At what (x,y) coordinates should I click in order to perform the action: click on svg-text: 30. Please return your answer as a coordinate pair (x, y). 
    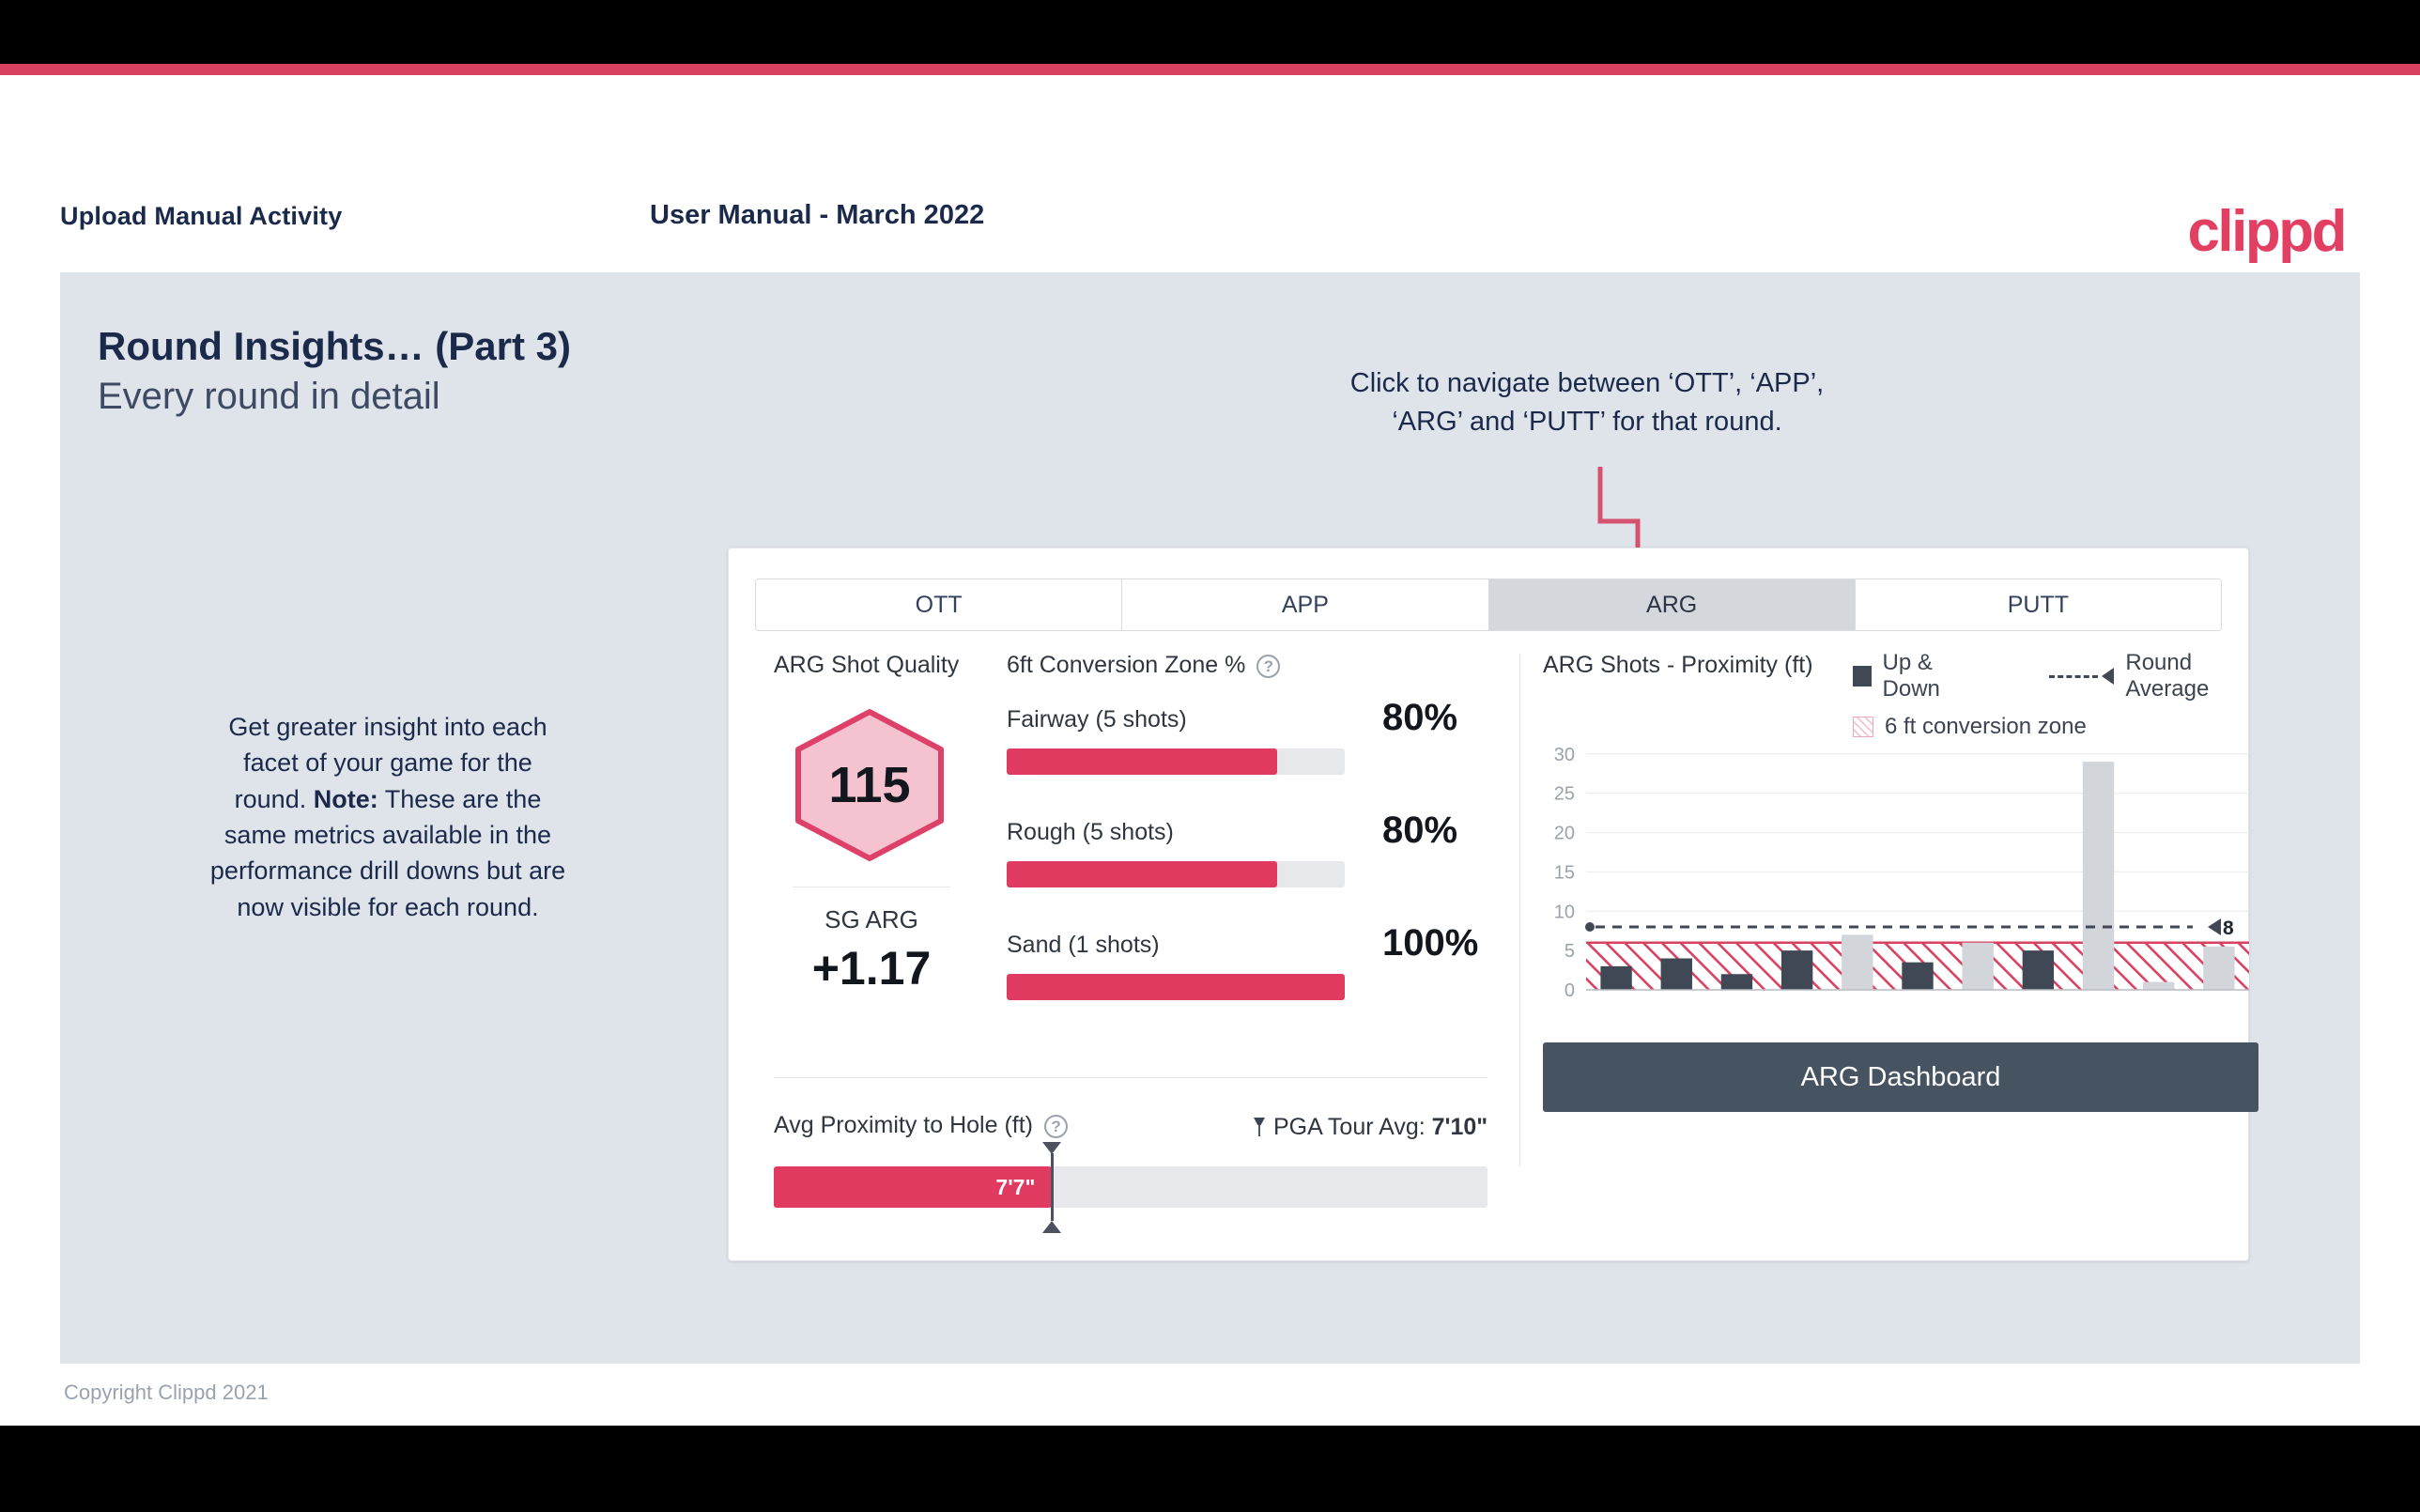
    Looking at the image, I should click on (1564, 755).